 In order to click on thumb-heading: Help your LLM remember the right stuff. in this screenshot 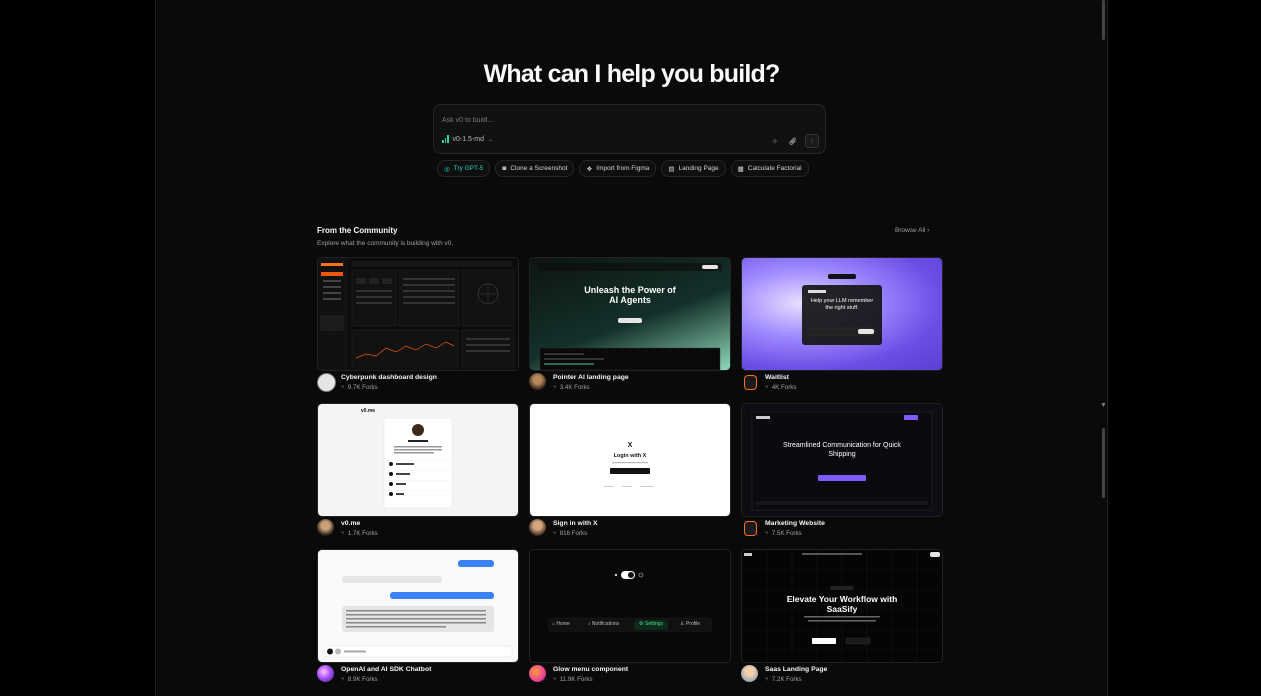, I will do `click(842, 304)`.